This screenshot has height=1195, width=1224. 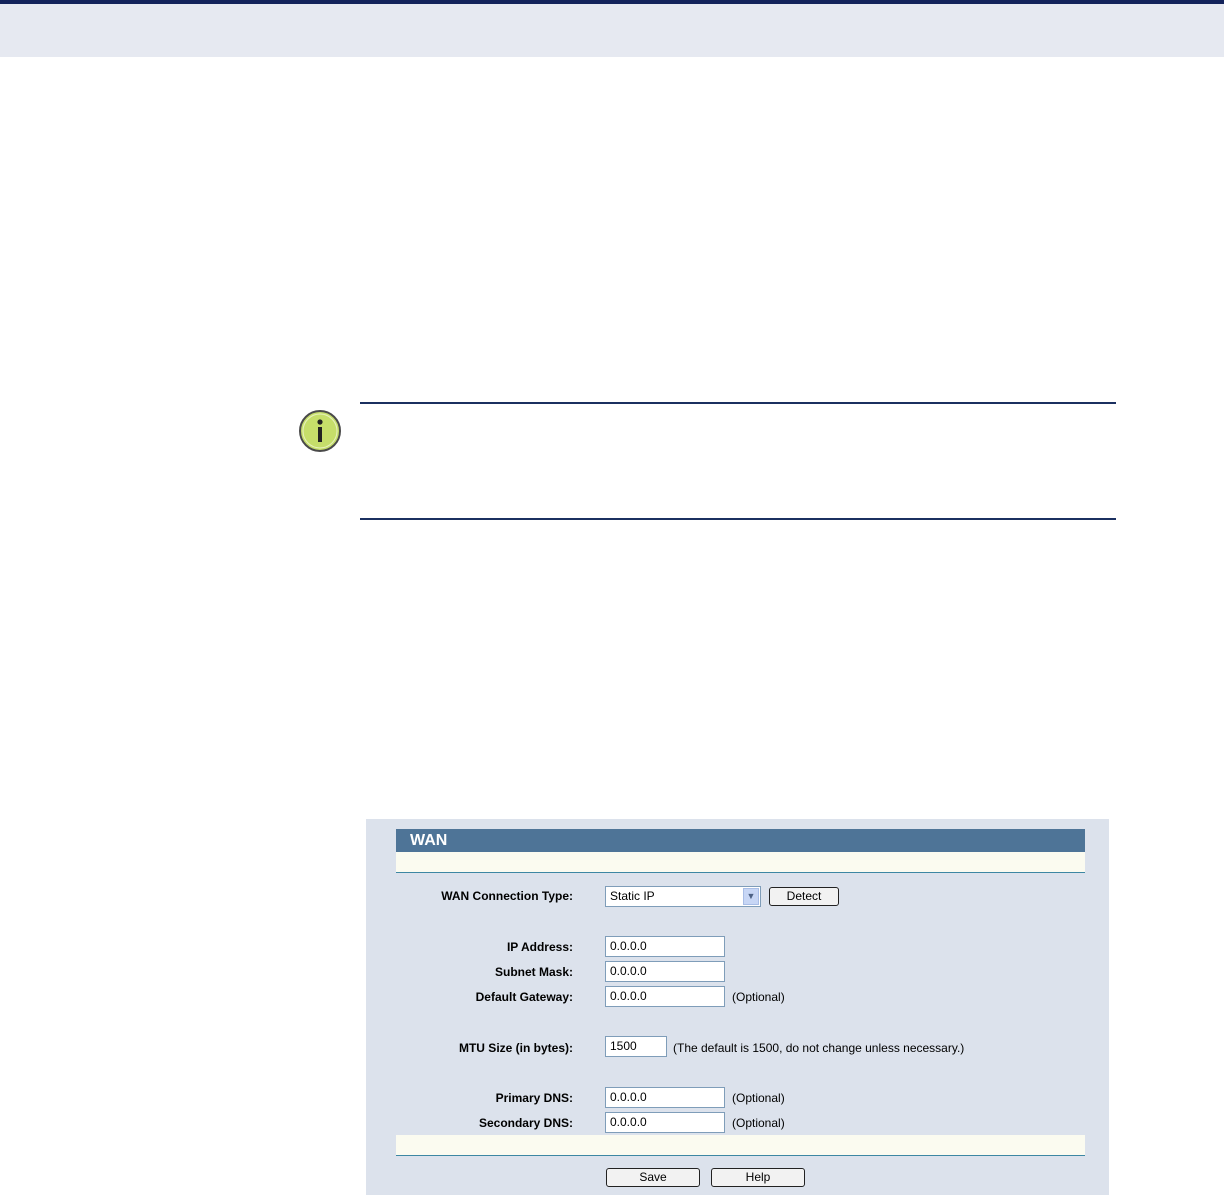 I want to click on chevron-down-icon: ▼, so click(x=751, y=896).